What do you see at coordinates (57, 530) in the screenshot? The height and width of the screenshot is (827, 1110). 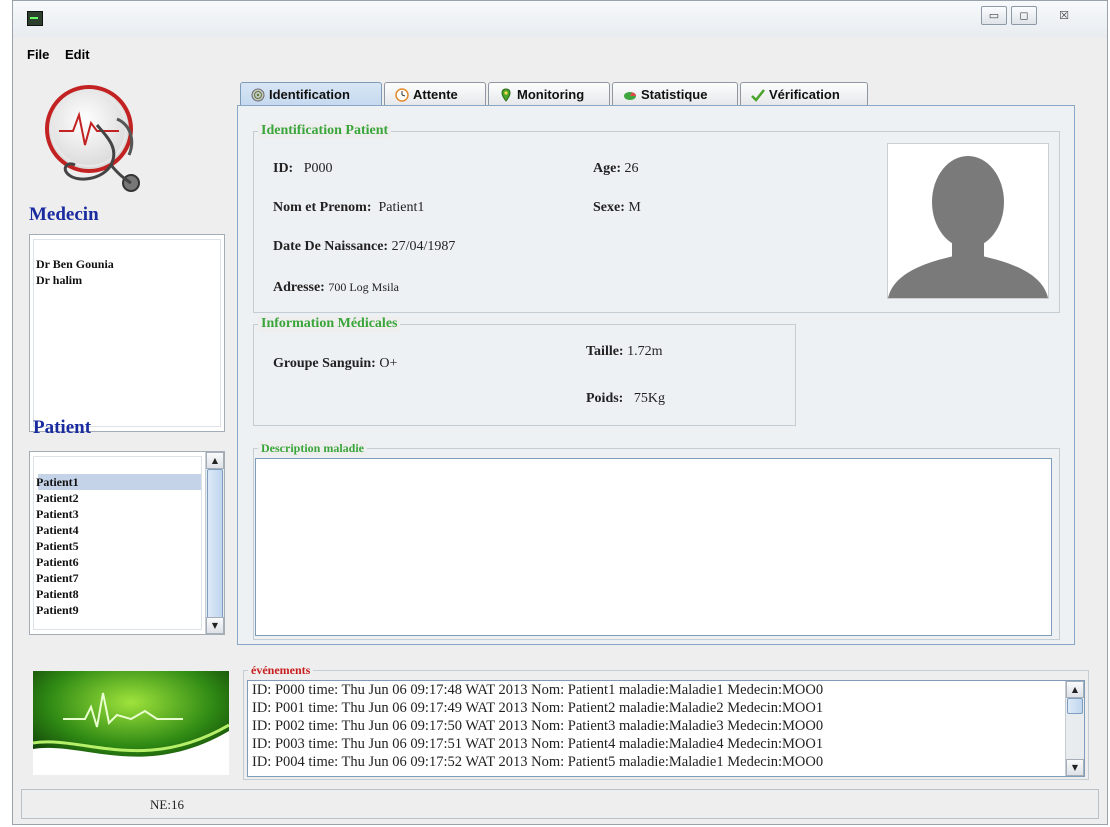 I see `patient-item: Patient4` at bounding box center [57, 530].